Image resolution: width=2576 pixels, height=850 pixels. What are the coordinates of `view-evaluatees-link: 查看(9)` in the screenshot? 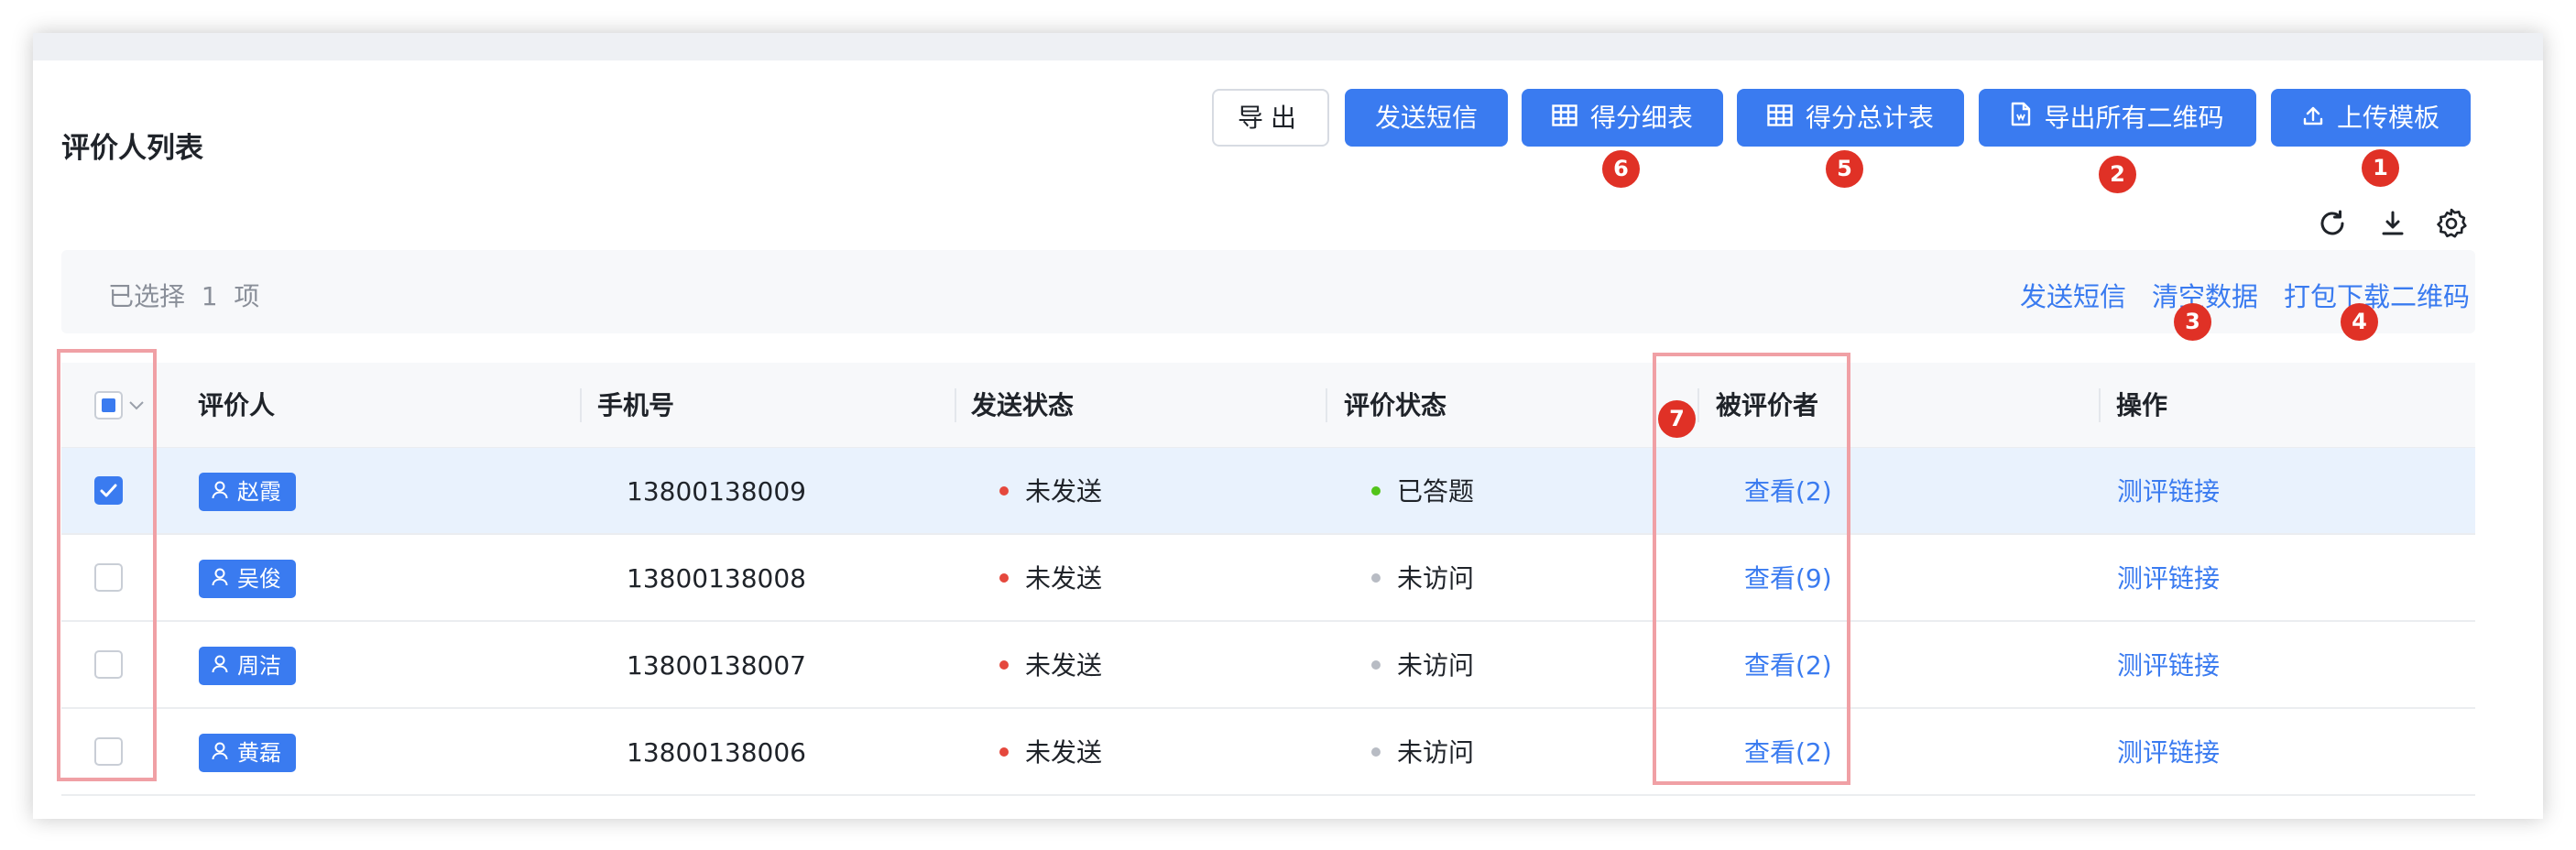 It's located at (1788, 578).